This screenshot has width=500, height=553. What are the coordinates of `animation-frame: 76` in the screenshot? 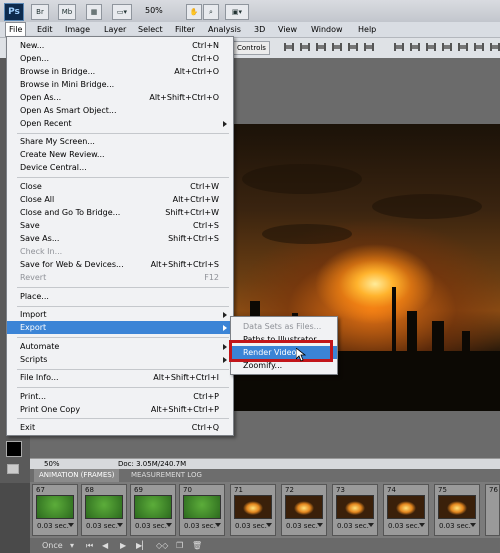 It's located at (492, 510).